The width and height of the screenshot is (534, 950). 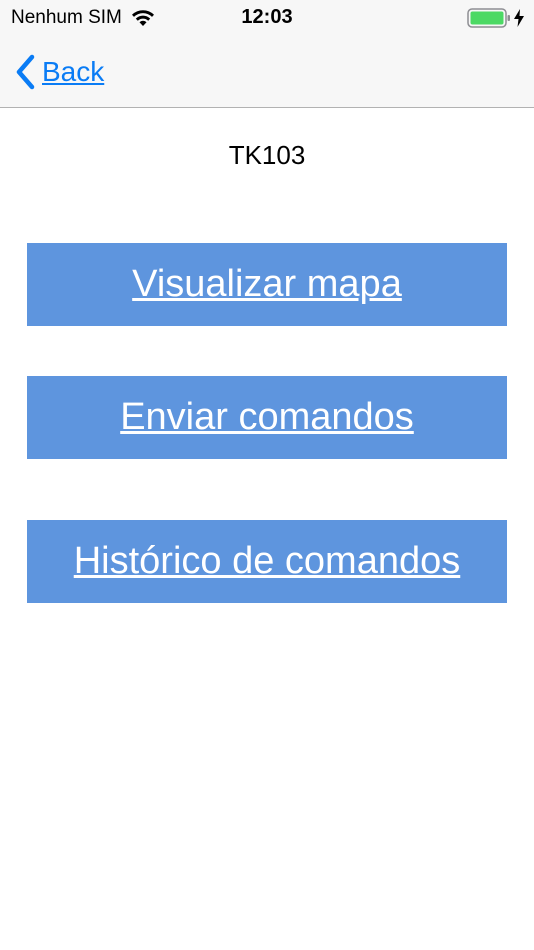 I want to click on send-commands-button: Enviar comandos, so click(x=267, y=417).